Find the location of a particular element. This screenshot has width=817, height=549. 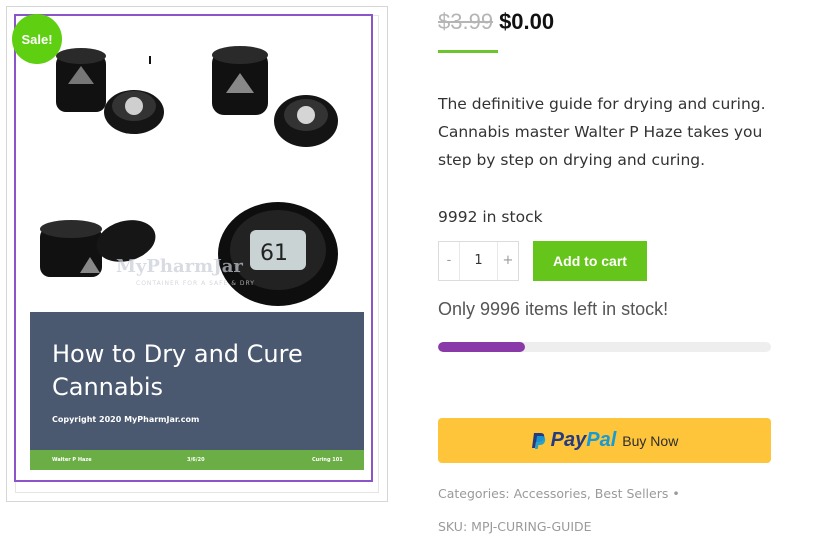

jar-closed-image is located at coordinates (275, 96).